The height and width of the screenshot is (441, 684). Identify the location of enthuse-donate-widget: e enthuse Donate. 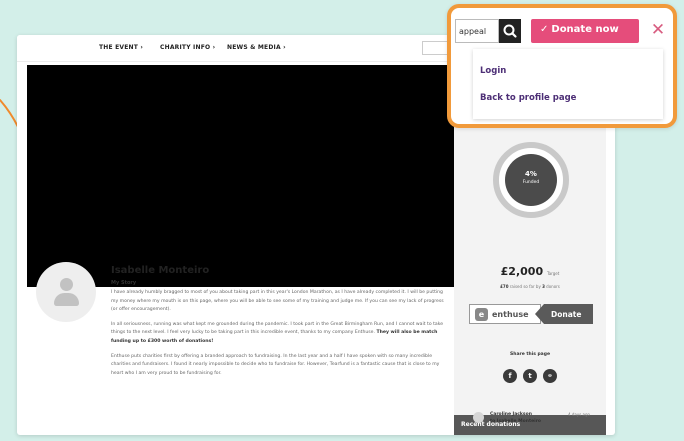
(531, 314).